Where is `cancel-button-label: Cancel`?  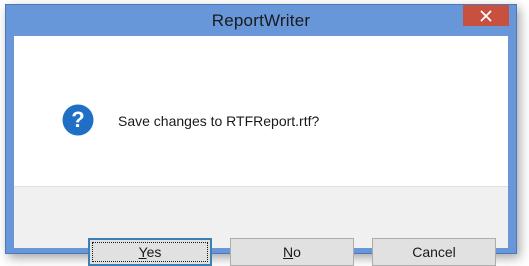
cancel-button-label: Cancel is located at coordinates (434, 252).